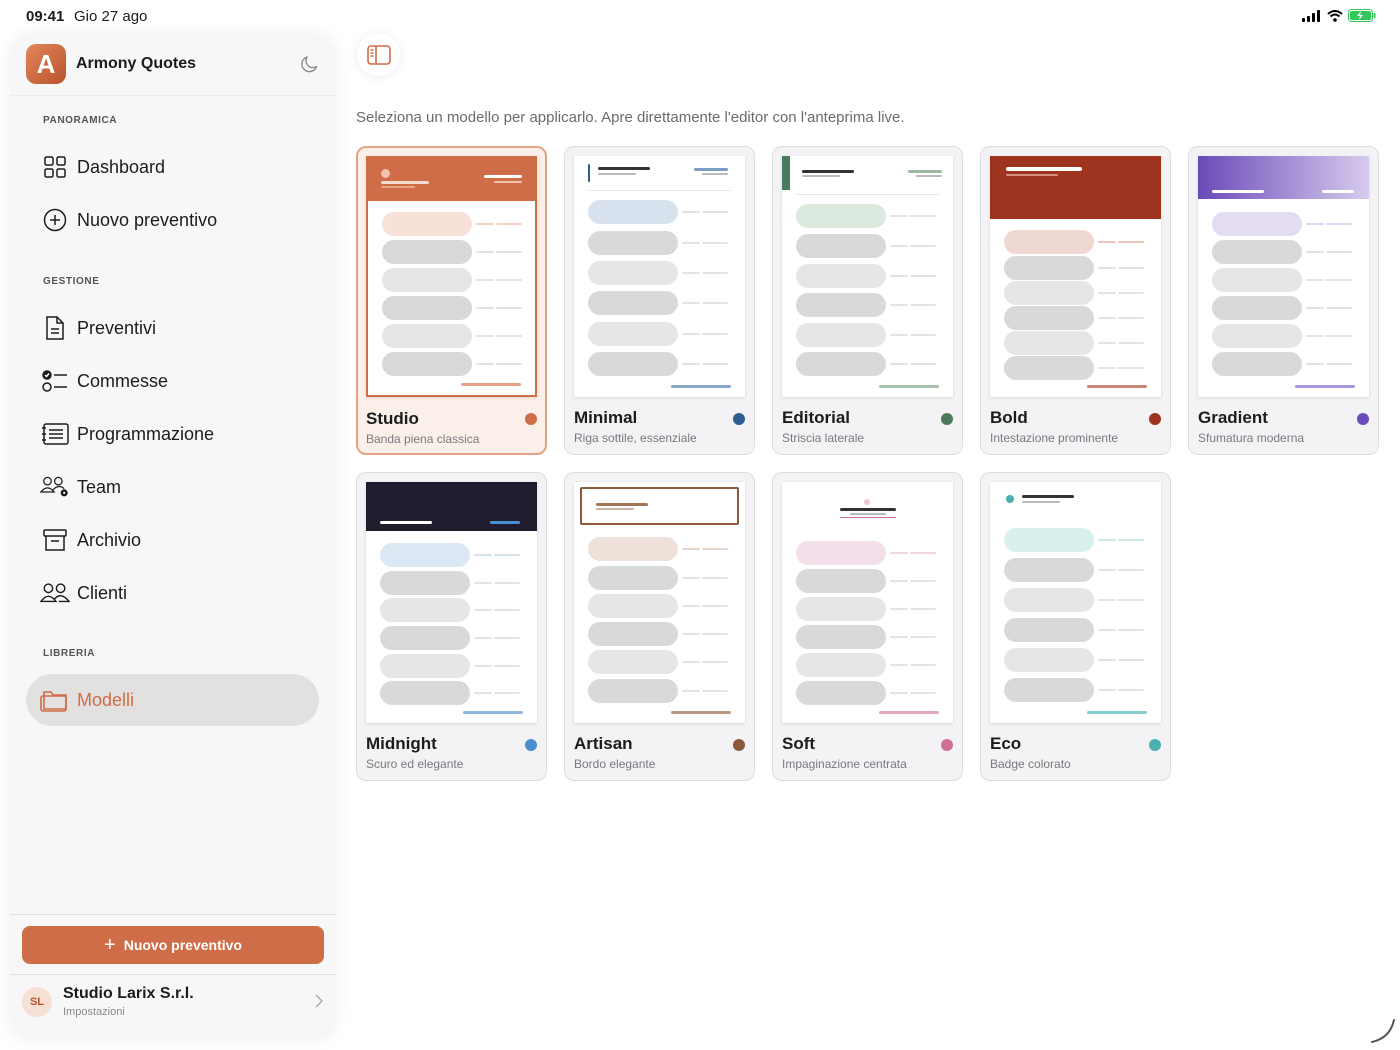 The image size is (1400, 1050). I want to click on section-overview: PANORAMICA, so click(80, 120).